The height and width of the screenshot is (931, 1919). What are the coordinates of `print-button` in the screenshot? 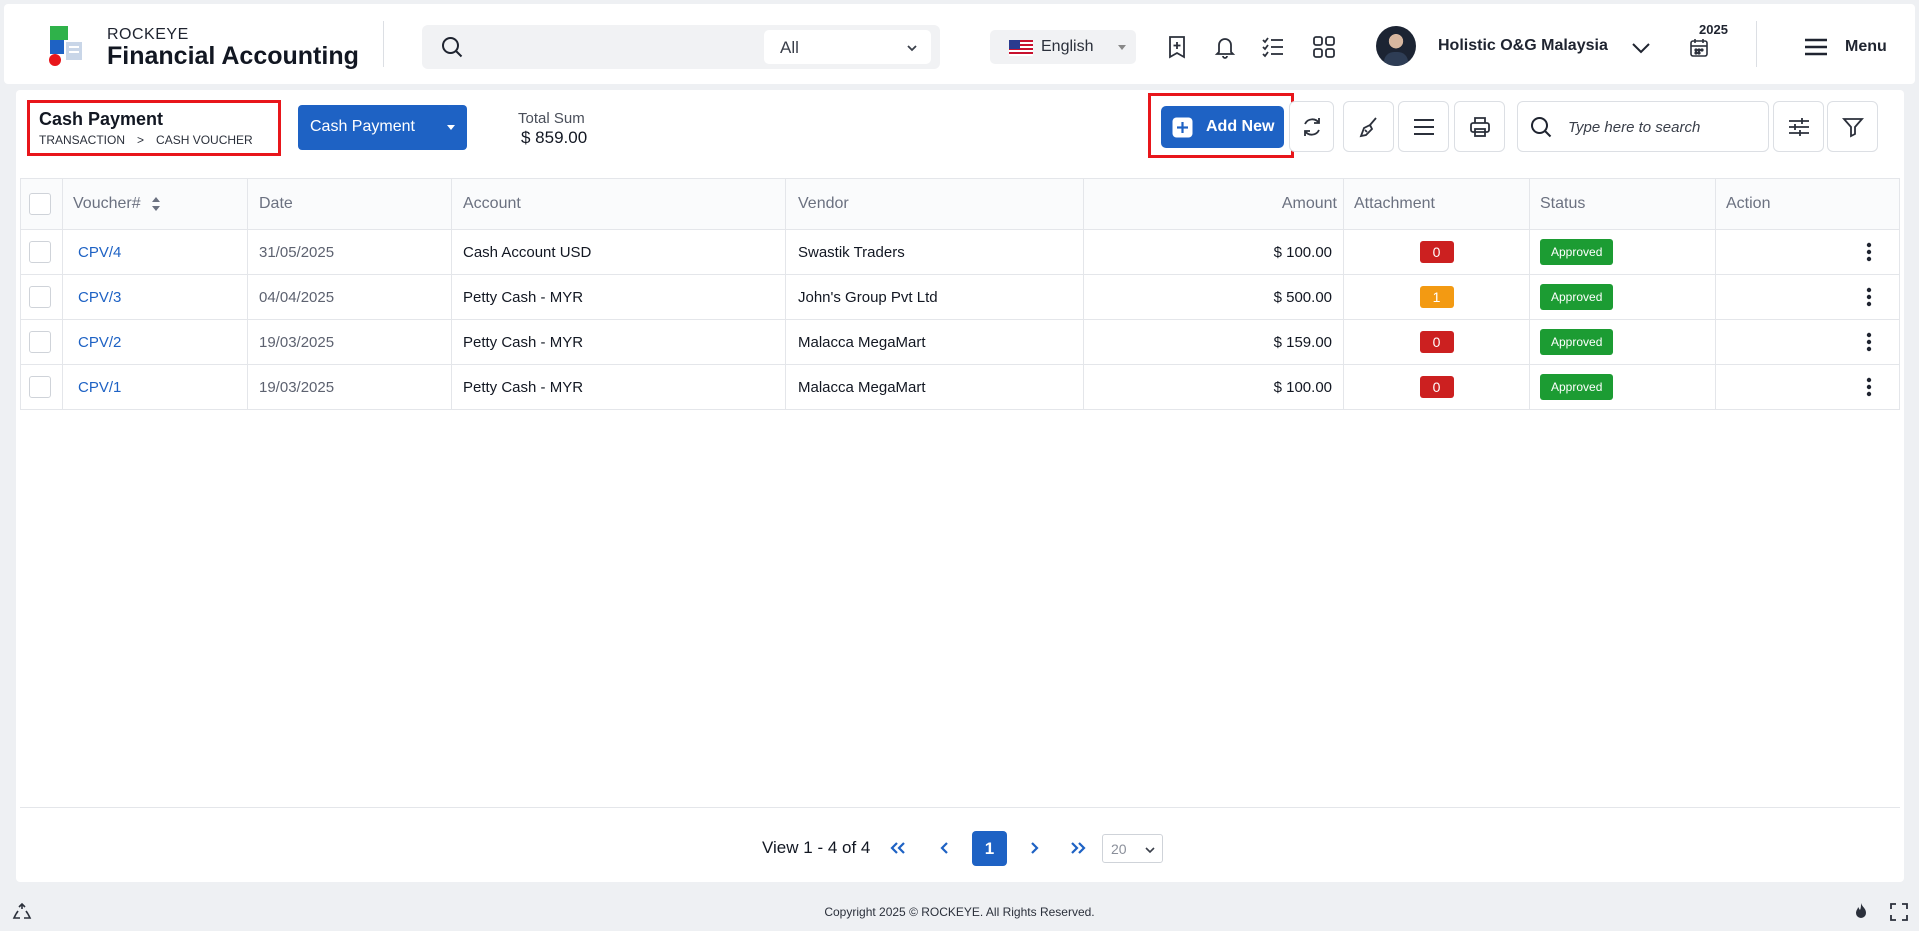 It's located at (1479, 126).